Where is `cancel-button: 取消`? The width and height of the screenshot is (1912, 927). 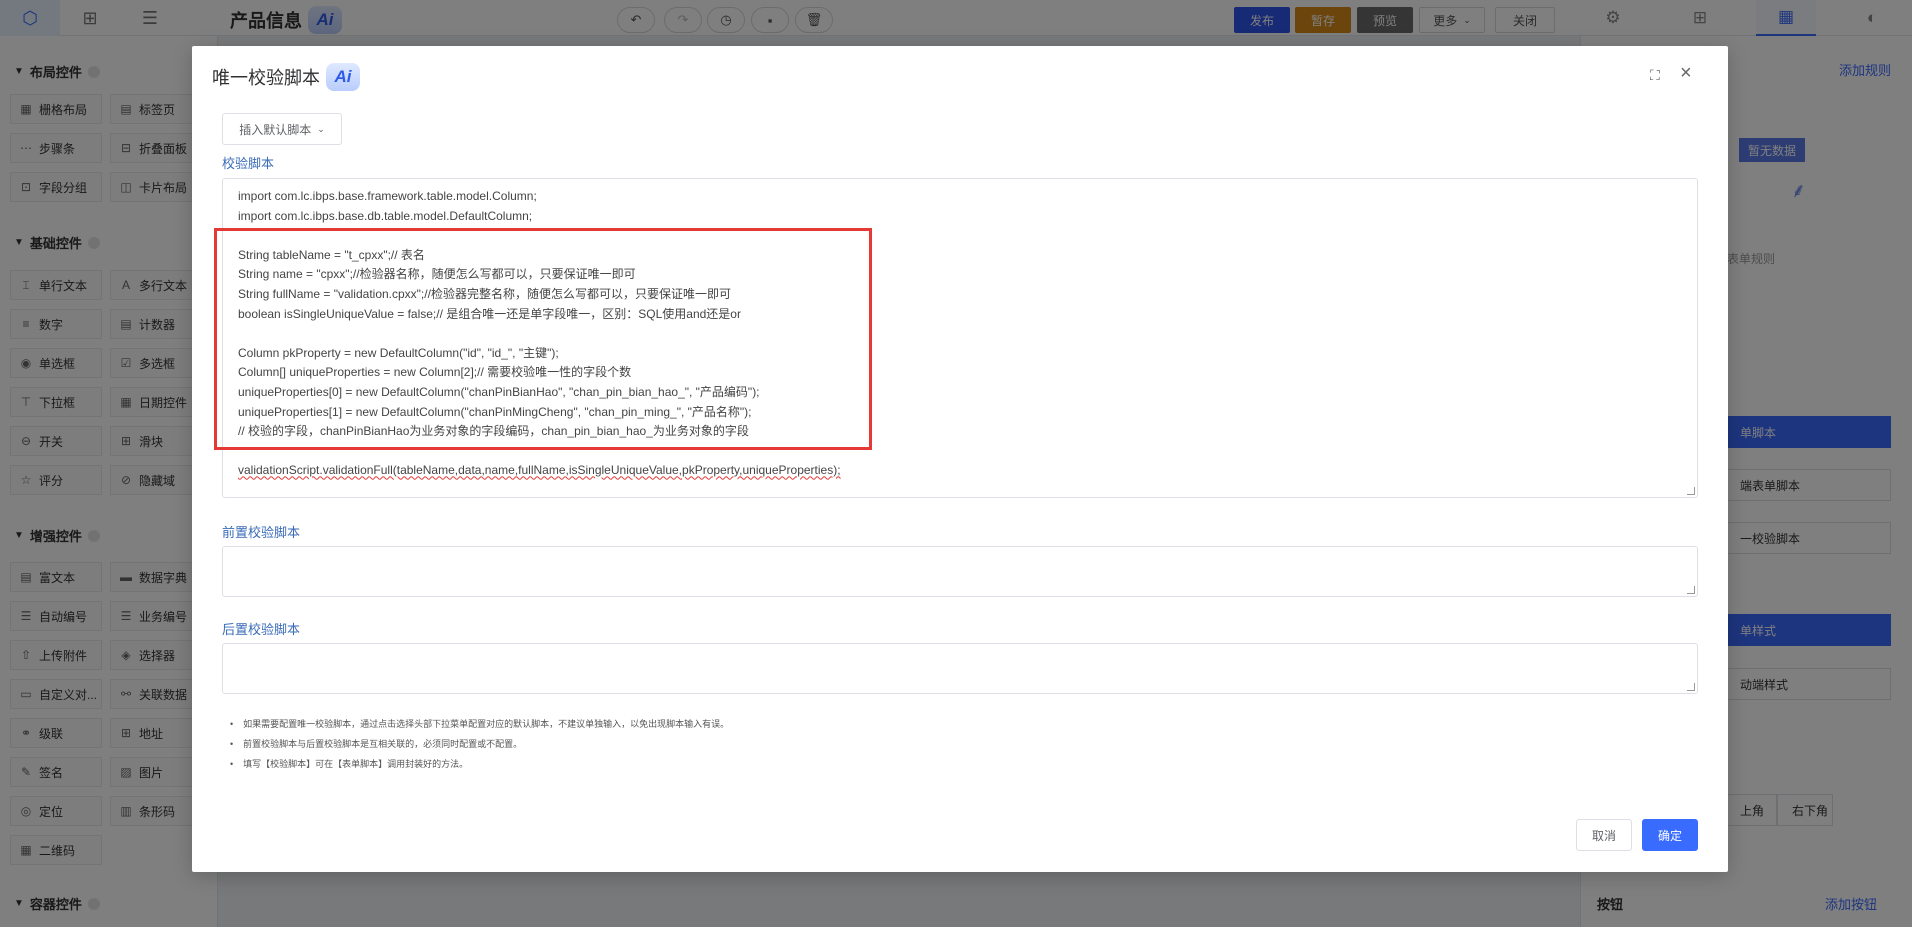
cancel-button: 取消 is located at coordinates (1604, 835).